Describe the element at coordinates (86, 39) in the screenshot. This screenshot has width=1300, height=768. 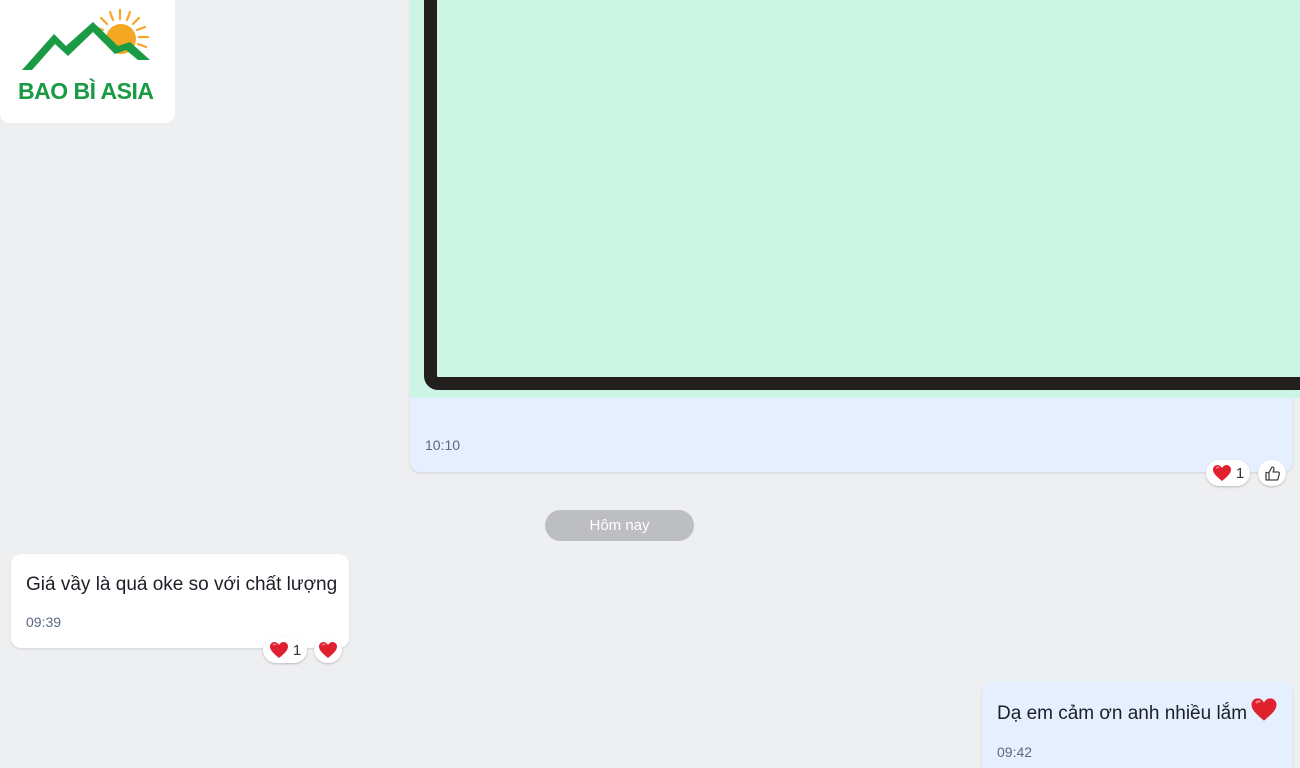
I see `logo-mountain-sun-icon` at that location.